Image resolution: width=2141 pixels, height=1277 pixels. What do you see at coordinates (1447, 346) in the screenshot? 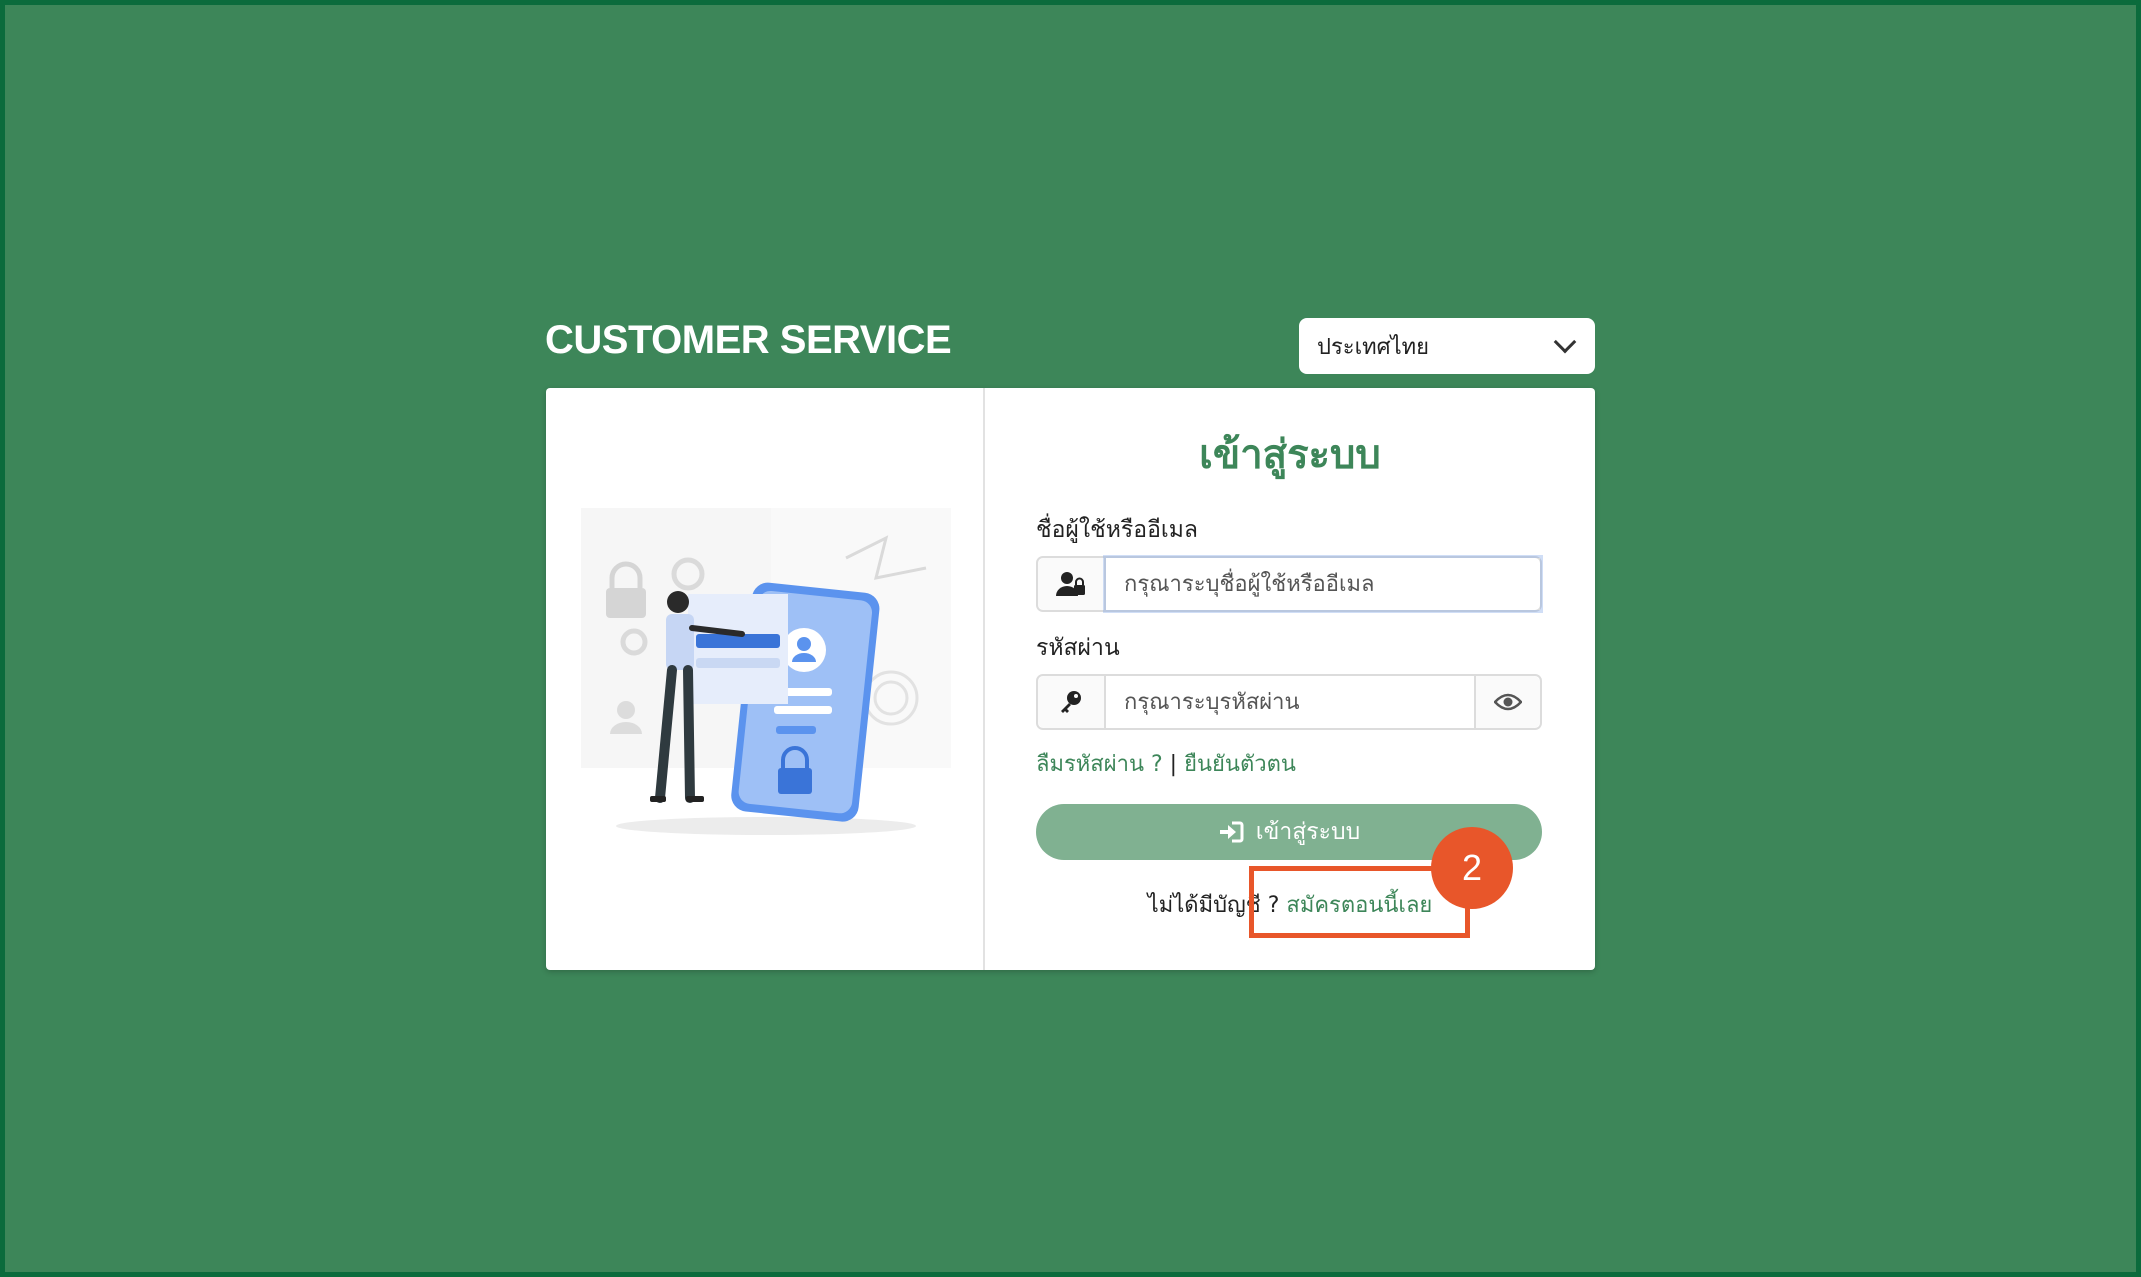
I see `language-select: ประเทศไทย` at bounding box center [1447, 346].